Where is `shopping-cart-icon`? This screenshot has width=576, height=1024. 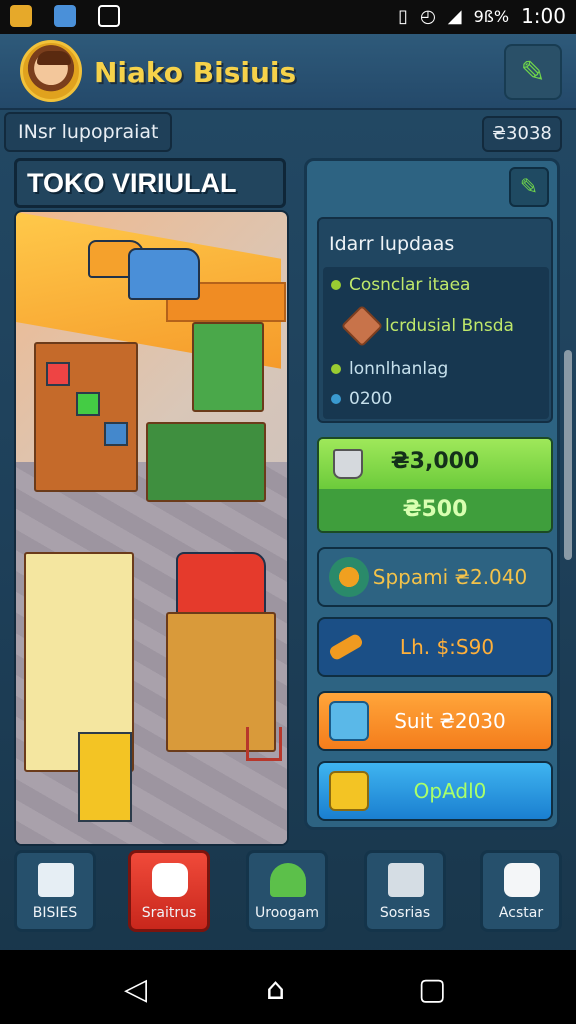 shopping-cart-icon is located at coordinates (264, 744).